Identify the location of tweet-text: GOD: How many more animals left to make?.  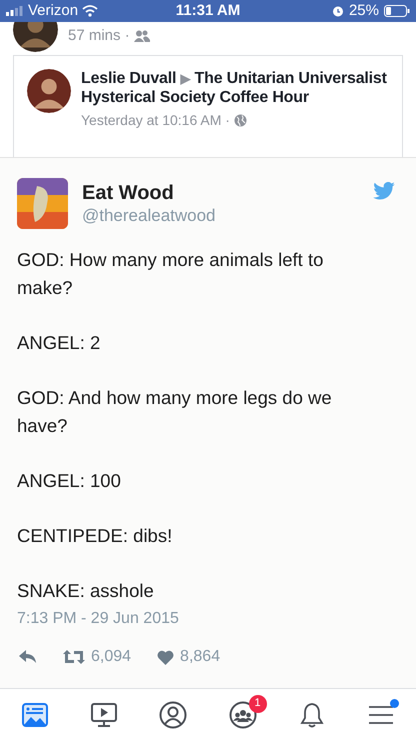
(170, 274).